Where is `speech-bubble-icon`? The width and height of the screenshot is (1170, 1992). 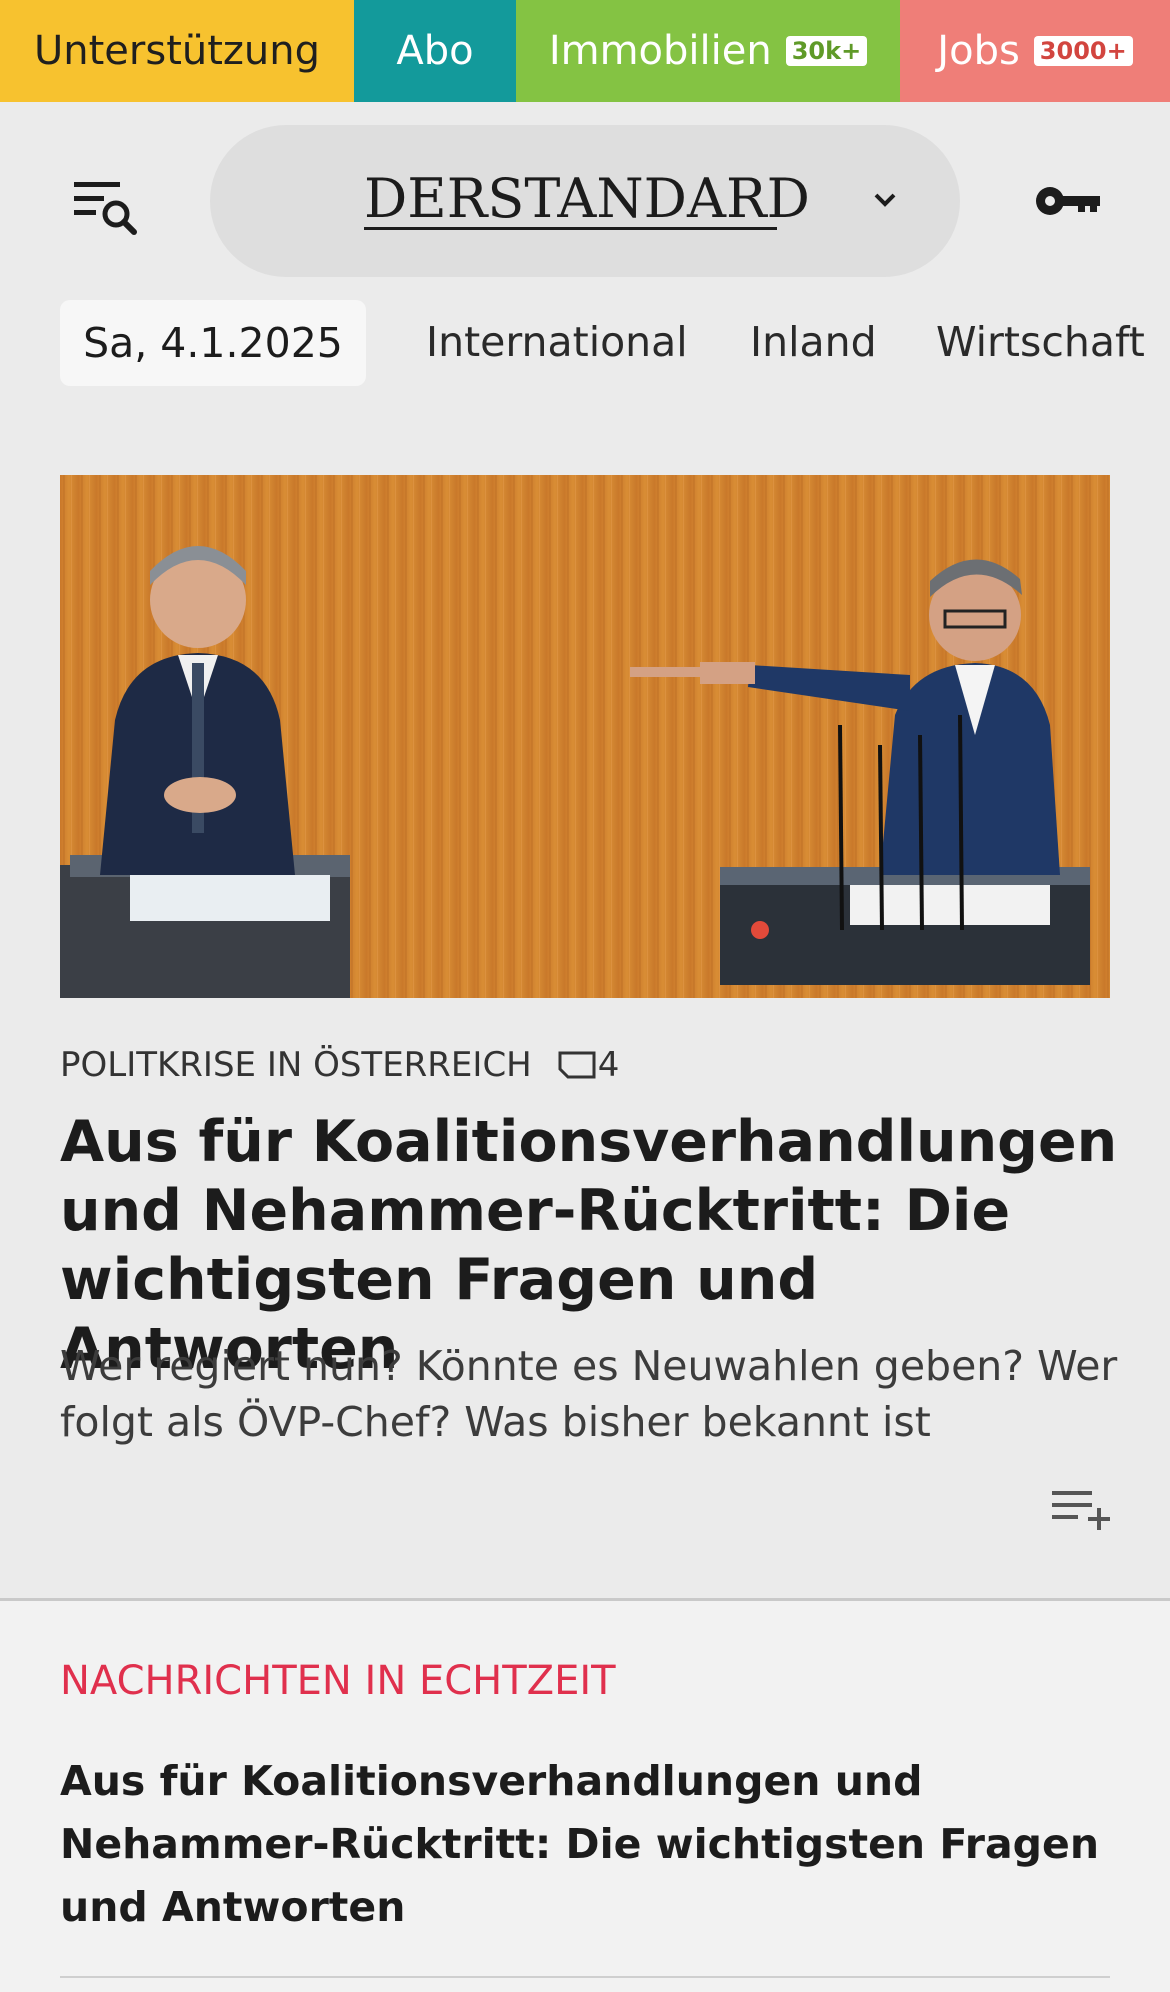 speech-bubble-icon is located at coordinates (577, 1065).